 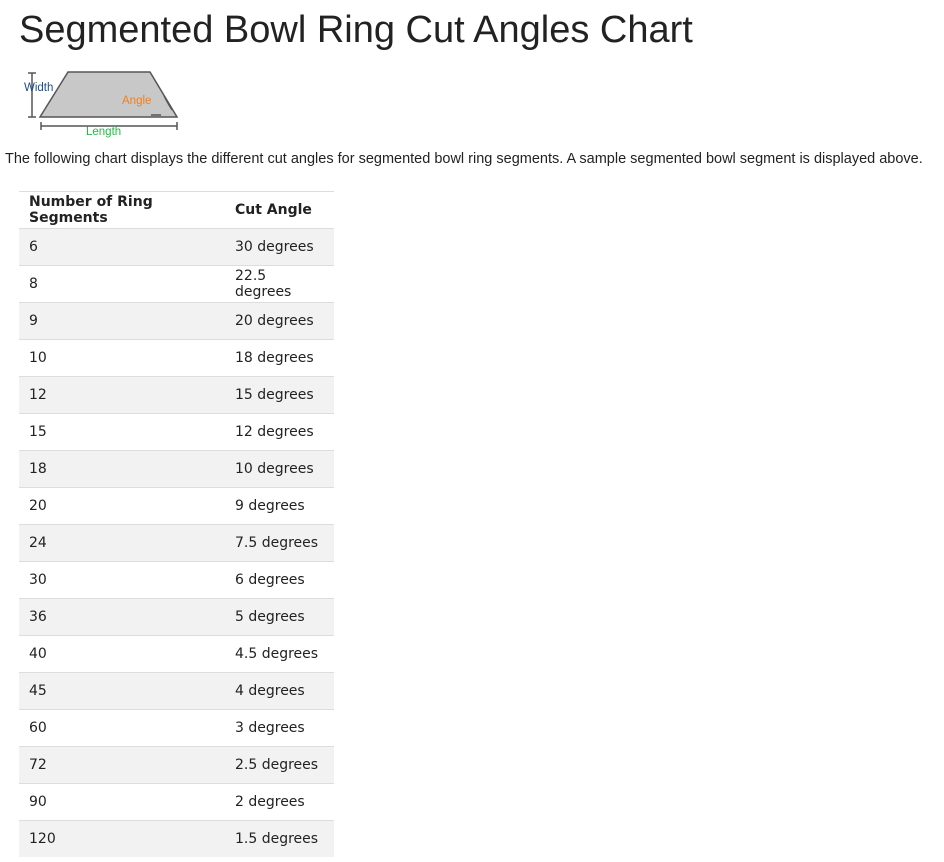 I want to click on table-row: 72 2.5 degrees, so click(x=176, y=765).